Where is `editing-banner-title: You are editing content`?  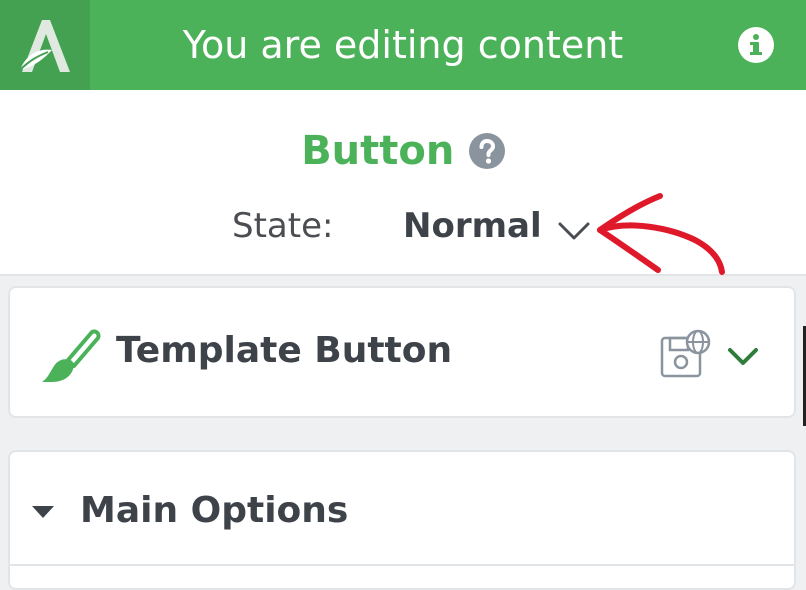
editing-banner-title: You are editing content is located at coordinates (403, 45).